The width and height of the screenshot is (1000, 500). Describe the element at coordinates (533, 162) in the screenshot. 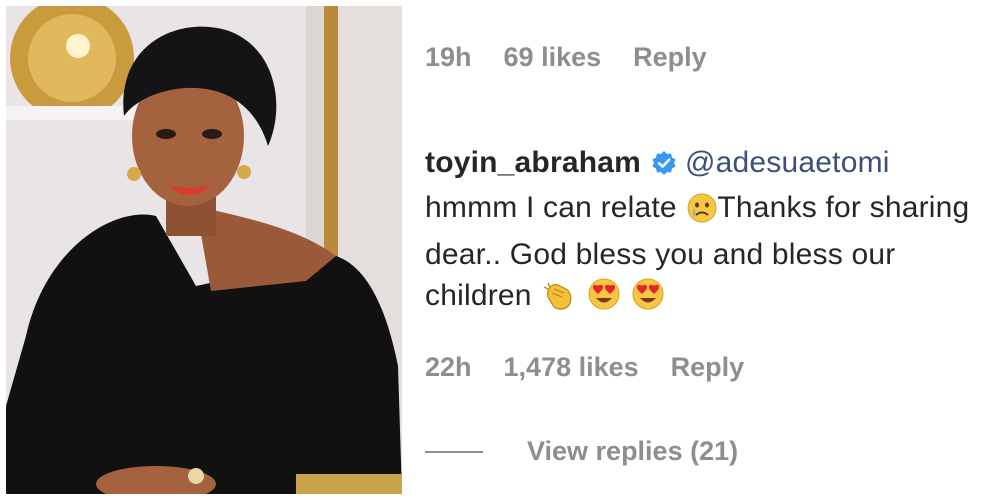

I see `comment-username: toyin_abraham` at that location.